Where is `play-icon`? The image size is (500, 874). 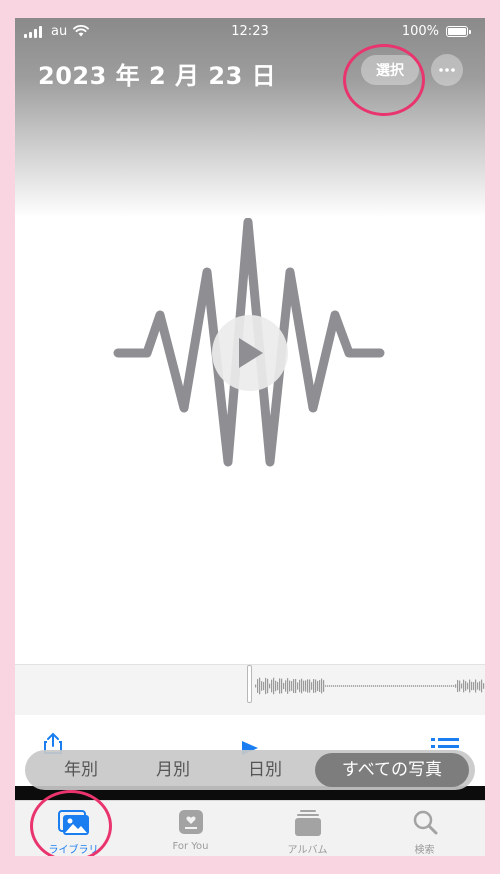 play-icon is located at coordinates (251, 353).